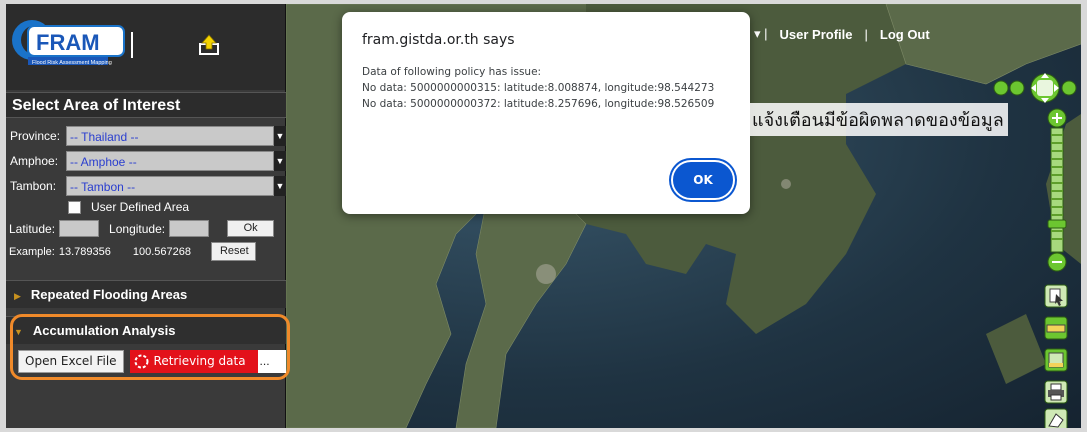 This screenshot has width=1087, height=432. Describe the element at coordinates (189, 228) in the screenshot. I see `longitude-input` at that location.